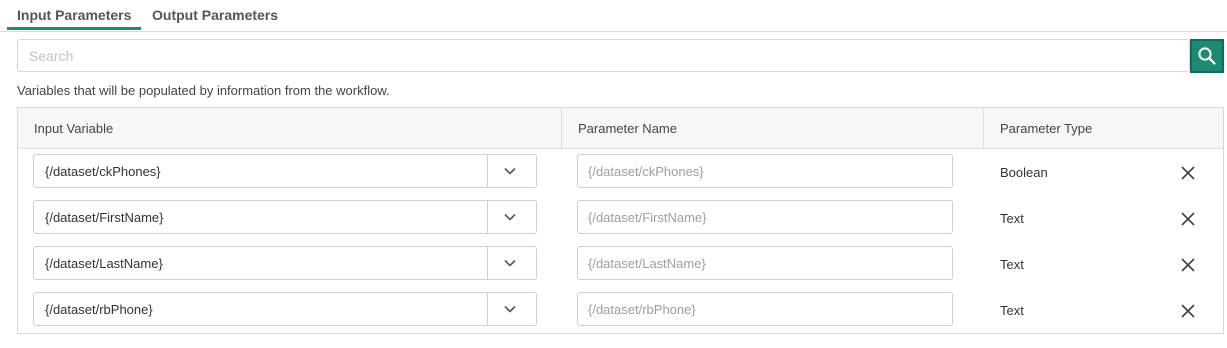  What do you see at coordinates (74, 15) in the screenshot?
I see `tab-input-parameters: Input Parameters` at bounding box center [74, 15].